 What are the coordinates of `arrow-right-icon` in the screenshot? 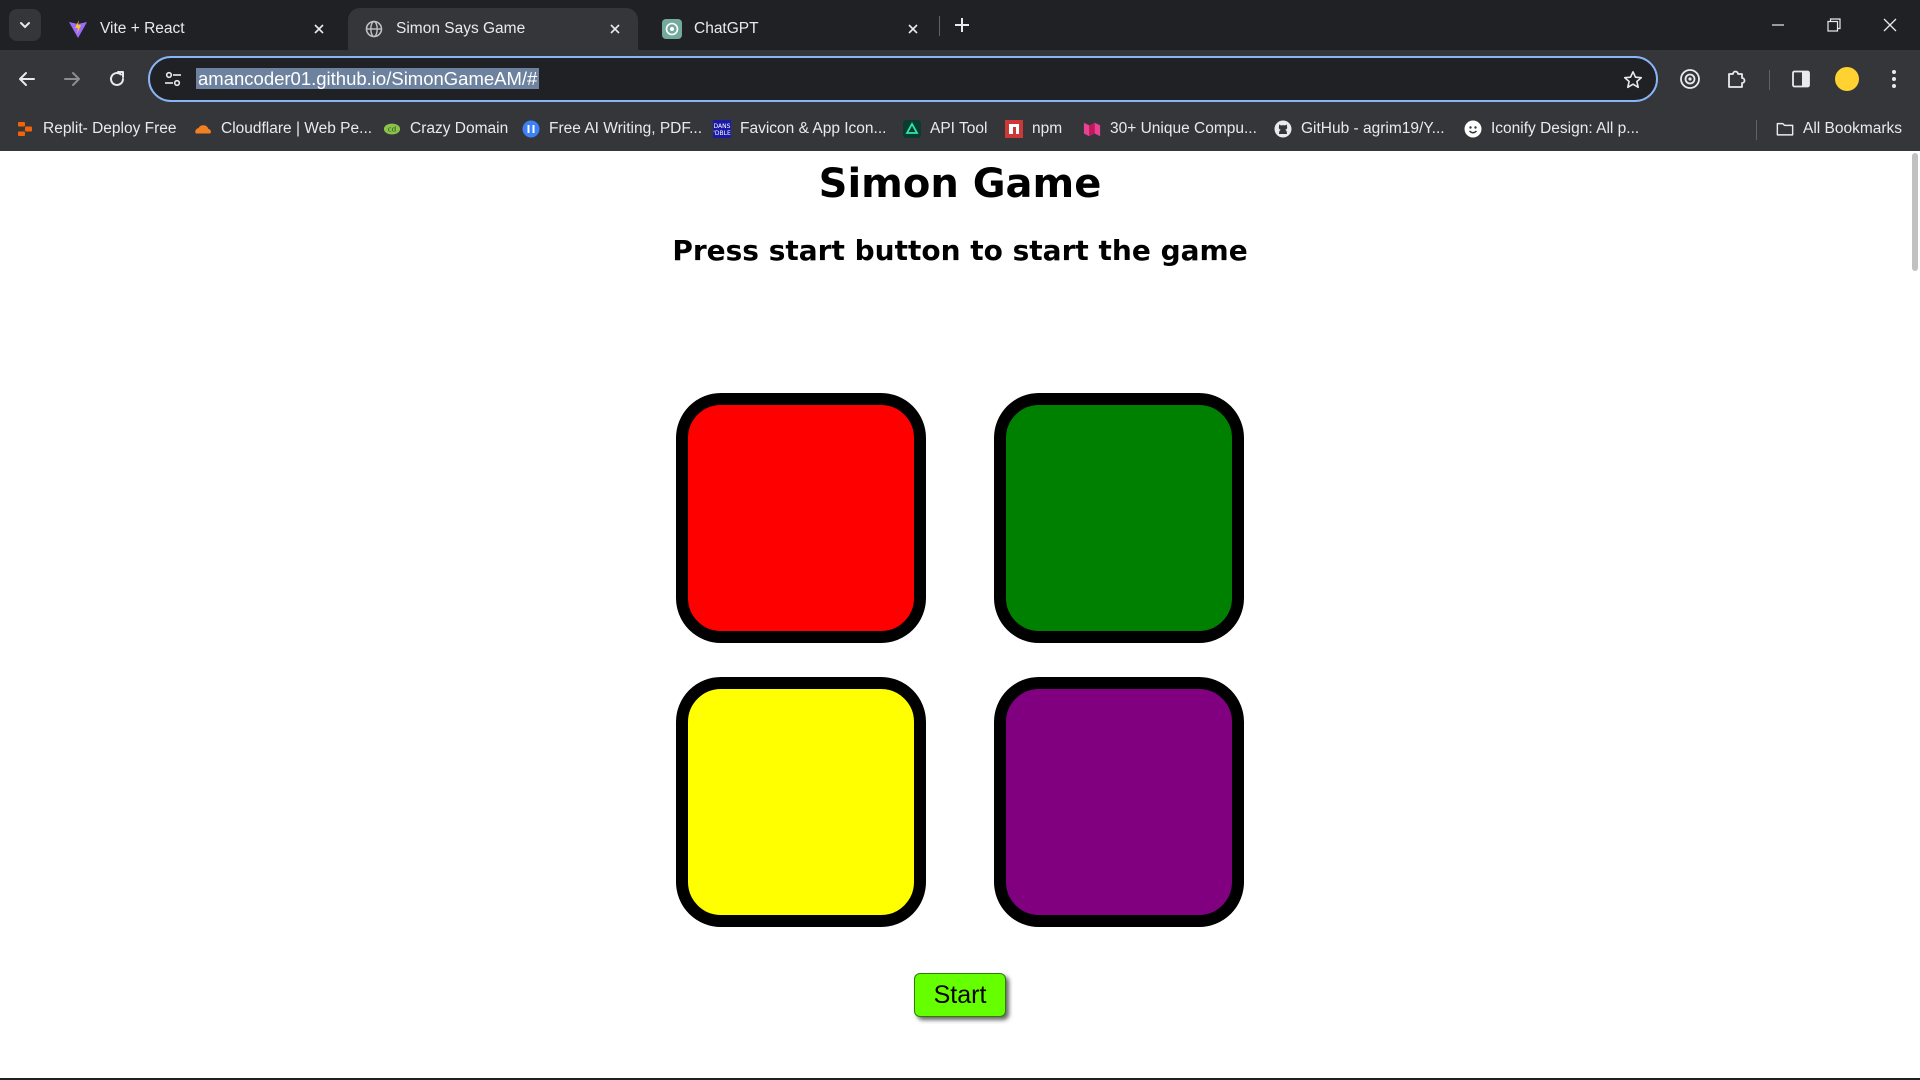 It's located at (72, 79).